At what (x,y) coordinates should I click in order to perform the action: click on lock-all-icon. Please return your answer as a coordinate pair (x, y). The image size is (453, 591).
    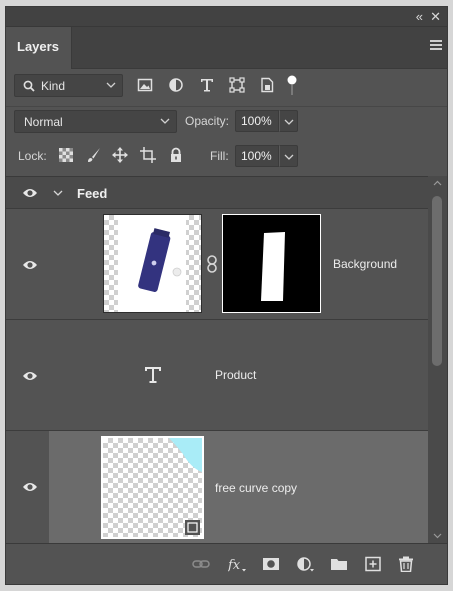
    Looking at the image, I should click on (176, 155).